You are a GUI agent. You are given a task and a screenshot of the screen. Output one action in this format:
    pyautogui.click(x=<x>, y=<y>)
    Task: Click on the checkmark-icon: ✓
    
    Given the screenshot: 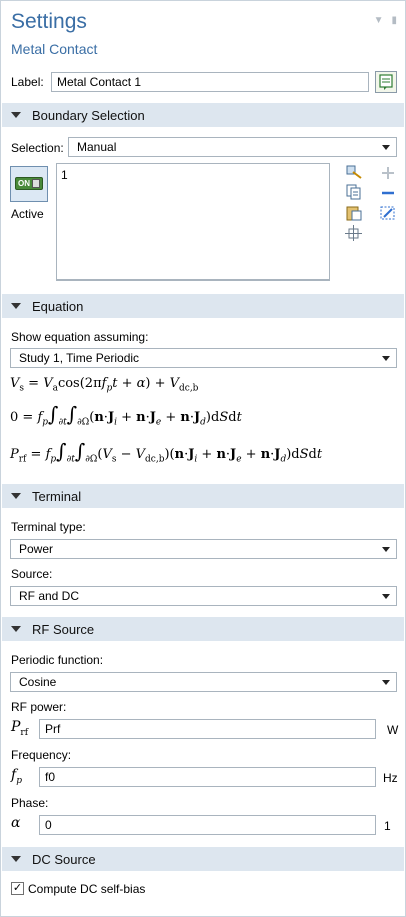 What is the action you would take?
    pyautogui.click(x=17, y=888)
    